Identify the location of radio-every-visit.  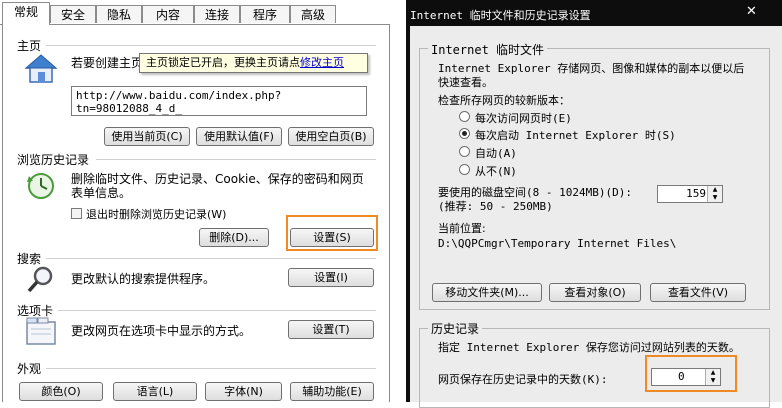
(464, 116).